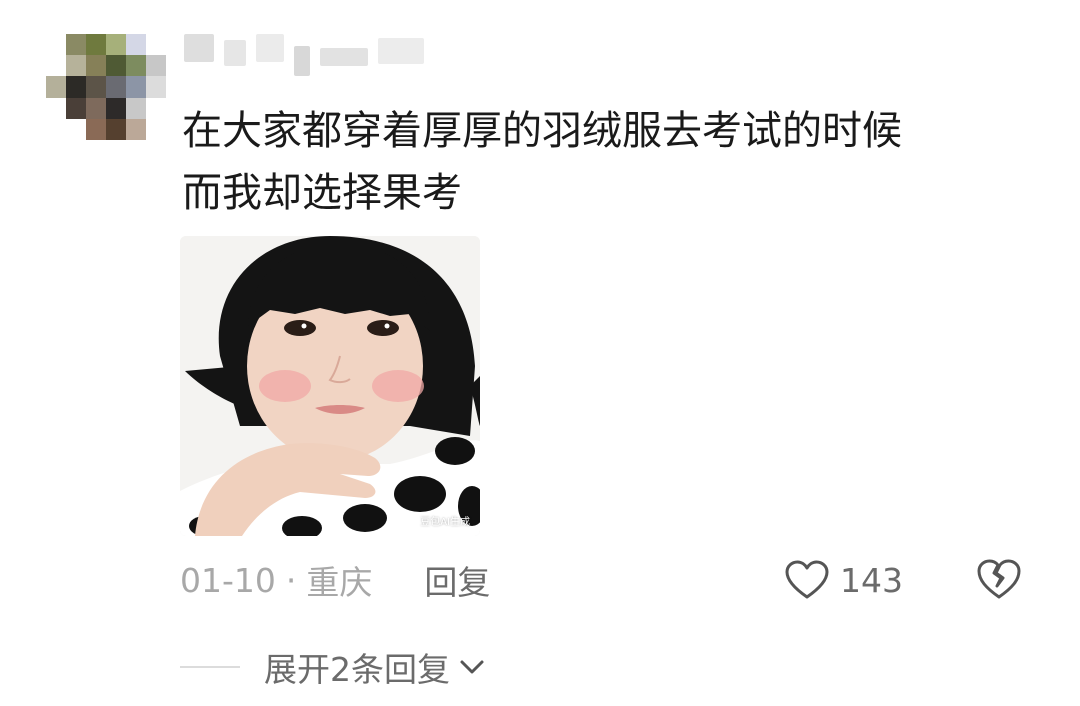 This screenshot has height=706, width=1080. I want to click on avatar, so click(106, 87).